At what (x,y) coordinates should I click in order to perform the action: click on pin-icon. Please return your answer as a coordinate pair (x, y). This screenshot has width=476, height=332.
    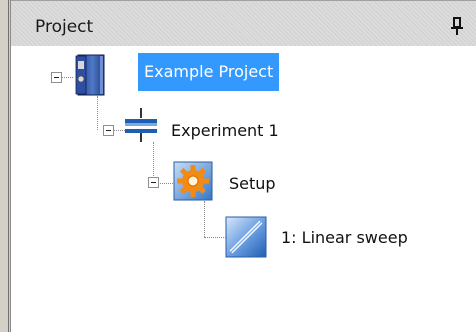
    Looking at the image, I should click on (457, 26).